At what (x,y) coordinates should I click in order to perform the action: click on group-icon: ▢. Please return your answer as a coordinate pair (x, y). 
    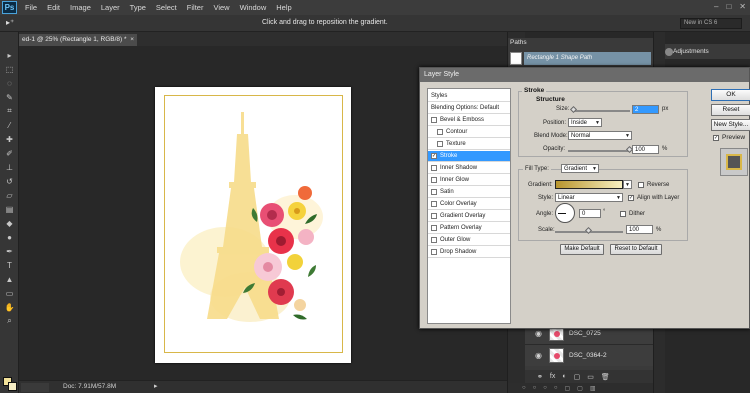
    Looking at the image, I should click on (577, 377).